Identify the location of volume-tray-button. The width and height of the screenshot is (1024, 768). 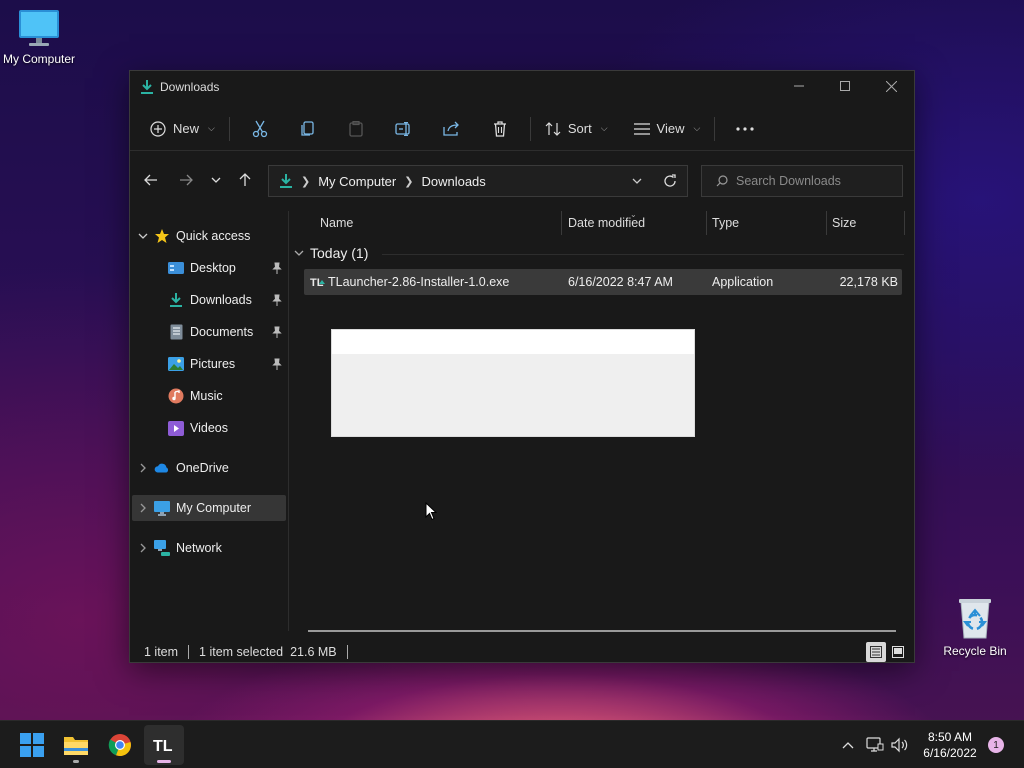
(900, 745).